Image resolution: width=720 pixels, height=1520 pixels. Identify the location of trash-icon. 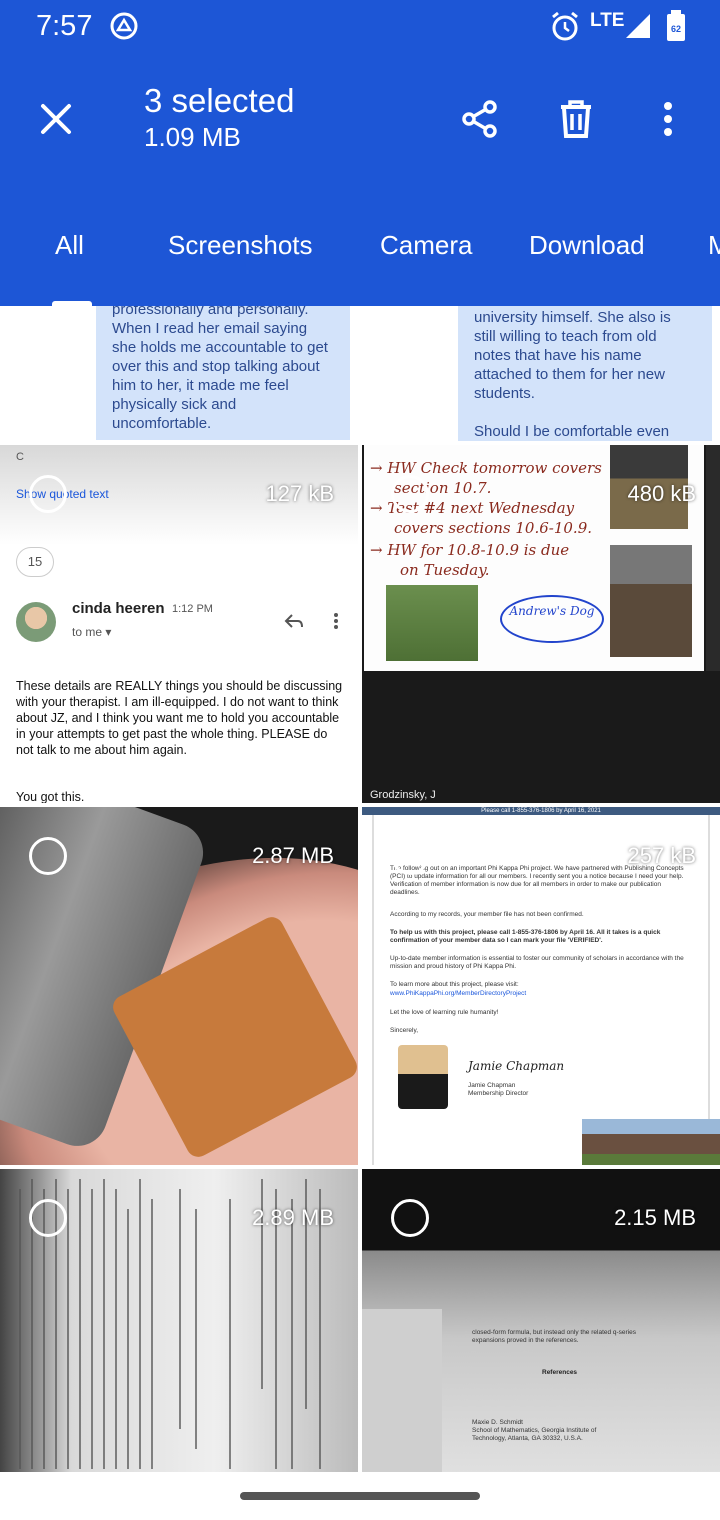
(576, 119).